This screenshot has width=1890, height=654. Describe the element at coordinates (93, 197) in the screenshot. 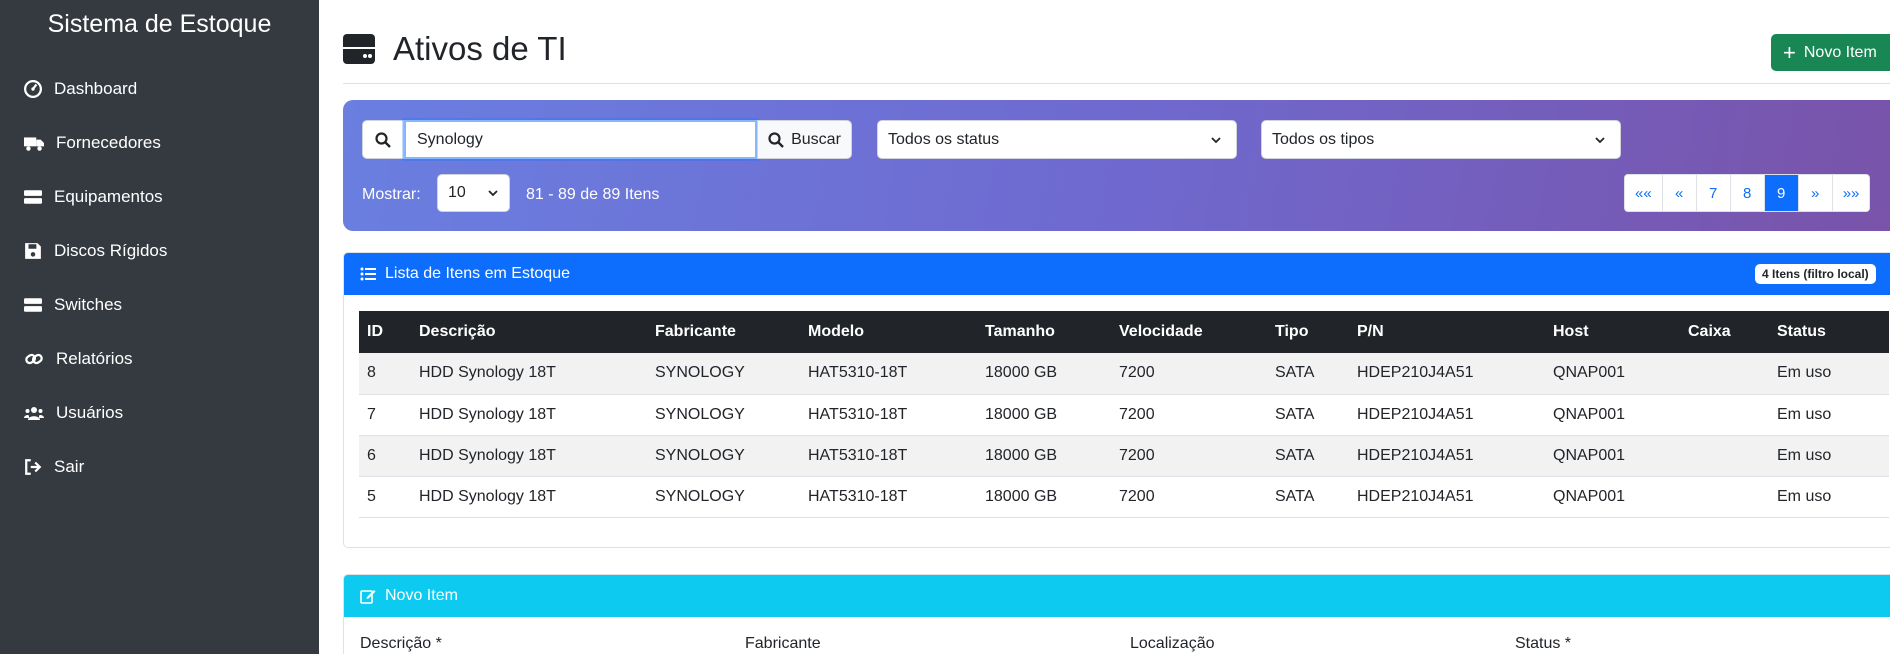

I see `sidebar-item-equipamentos: Equipamentos` at that location.